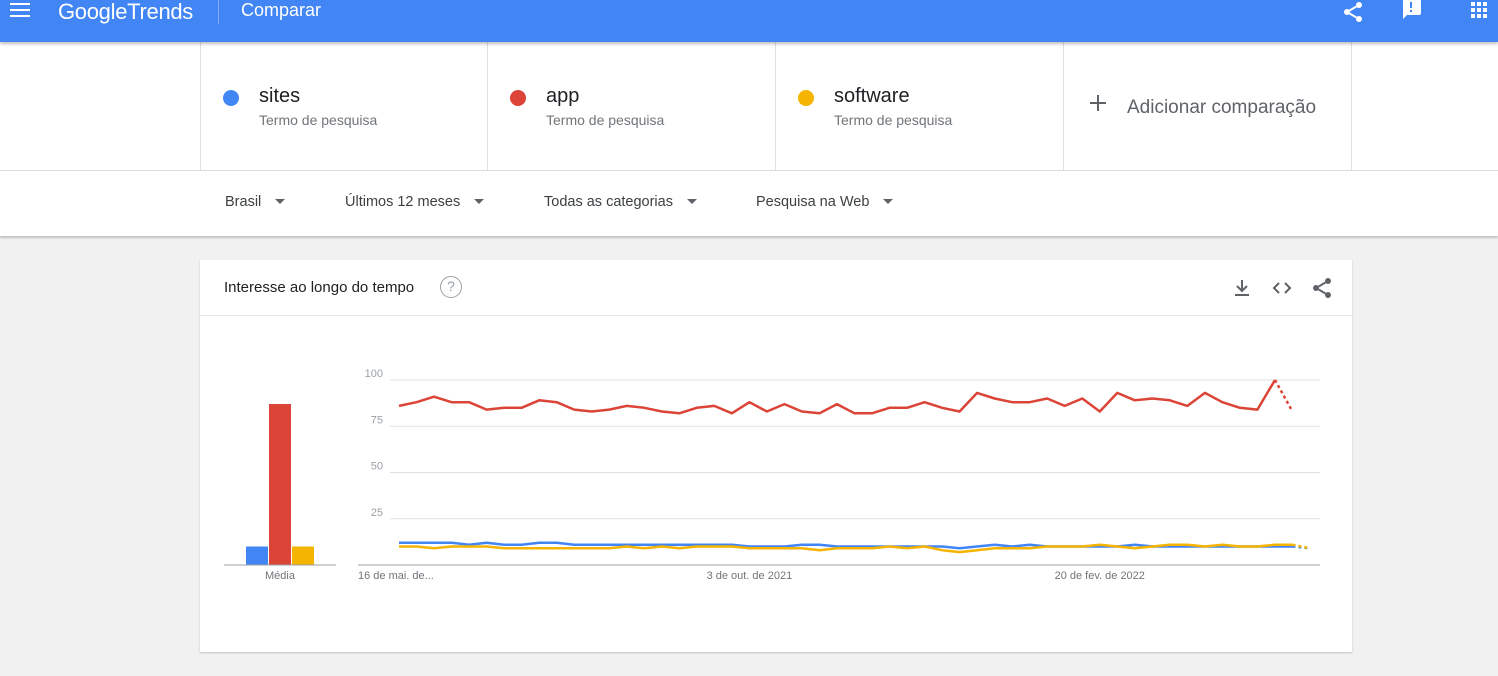 Image resolution: width=1498 pixels, height=676 pixels. I want to click on category-dropdown: Todas as categorias, so click(620, 202).